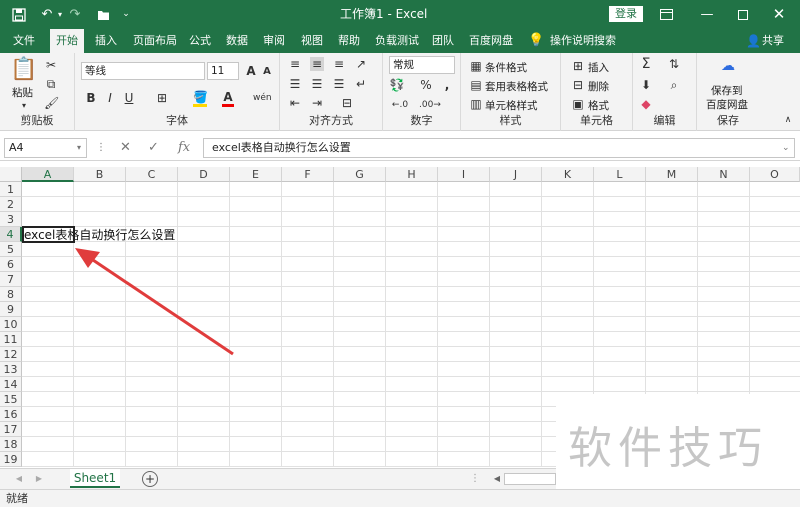 This screenshot has width=800, height=507. I want to click on tab-split-handle-icon: ⋮, so click(475, 479).